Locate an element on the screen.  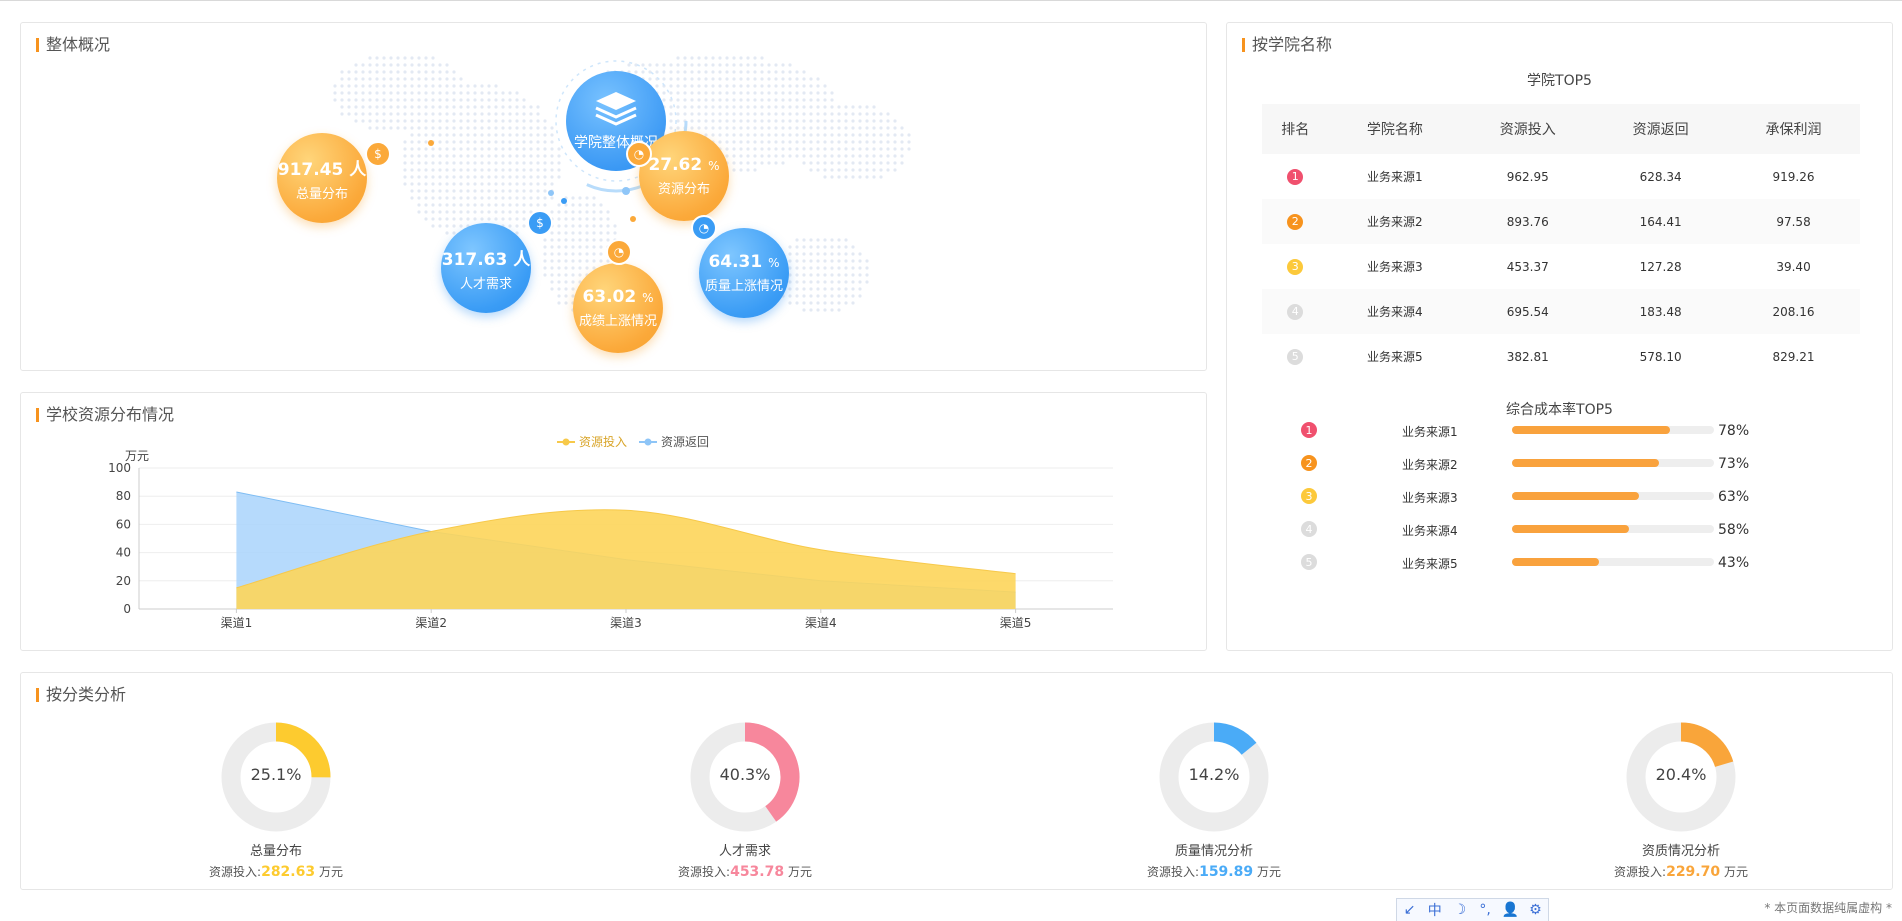
donut-percent: 14.2% is located at coordinates (1214, 774).